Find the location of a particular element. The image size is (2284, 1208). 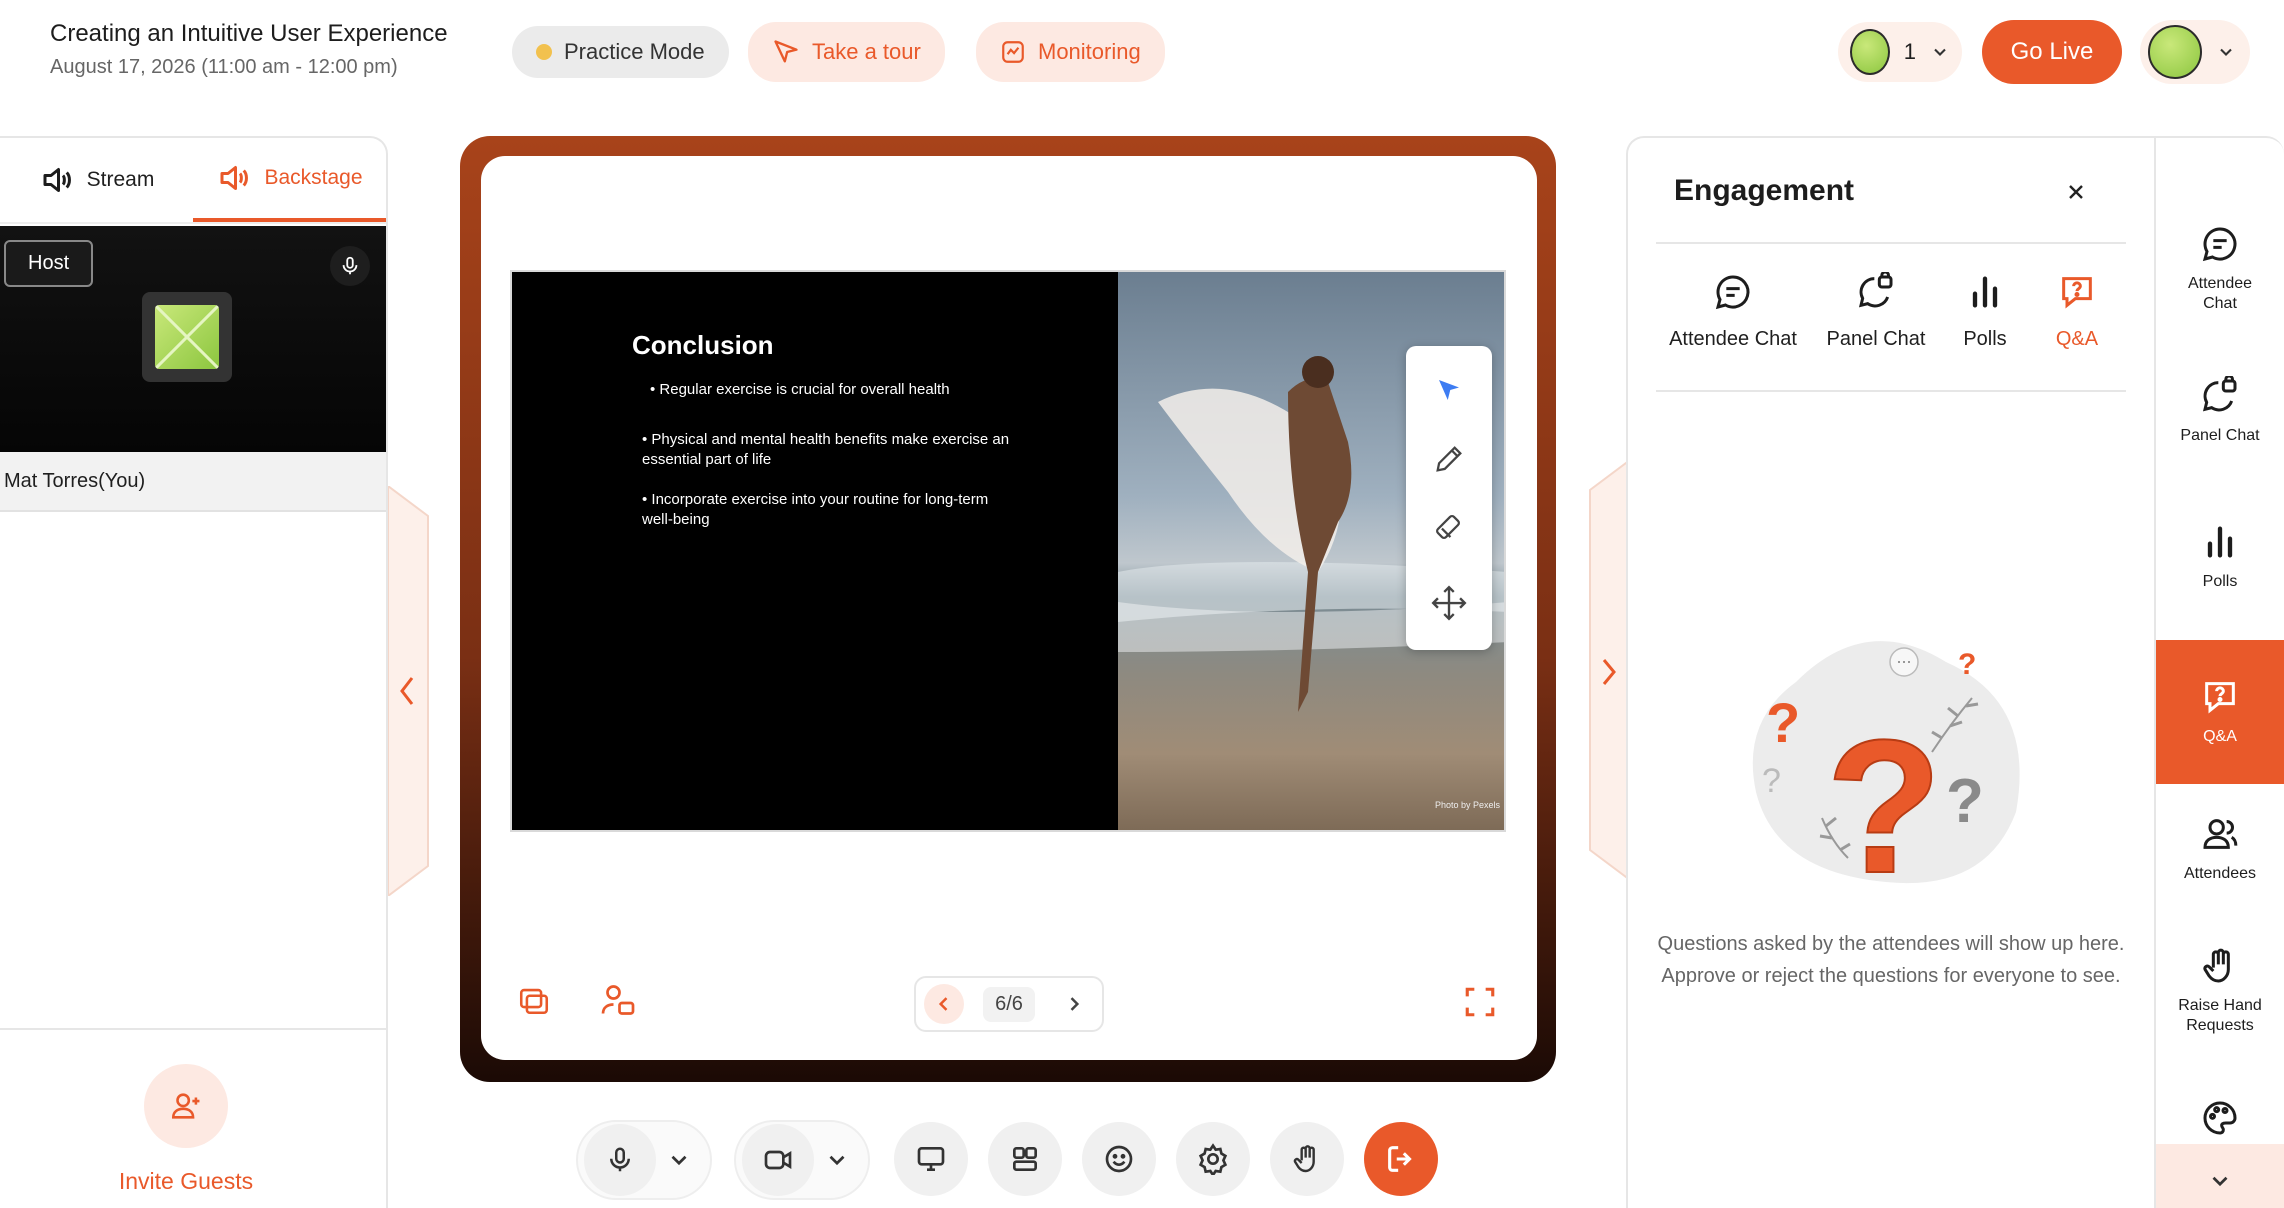

camera-control-group is located at coordinates (802, 1160).